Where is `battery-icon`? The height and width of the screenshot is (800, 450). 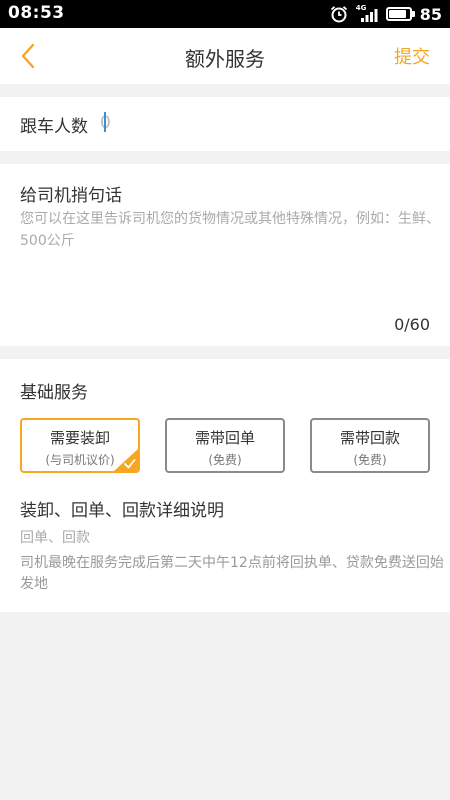 battery-icon is located at coordinates (400, 14).